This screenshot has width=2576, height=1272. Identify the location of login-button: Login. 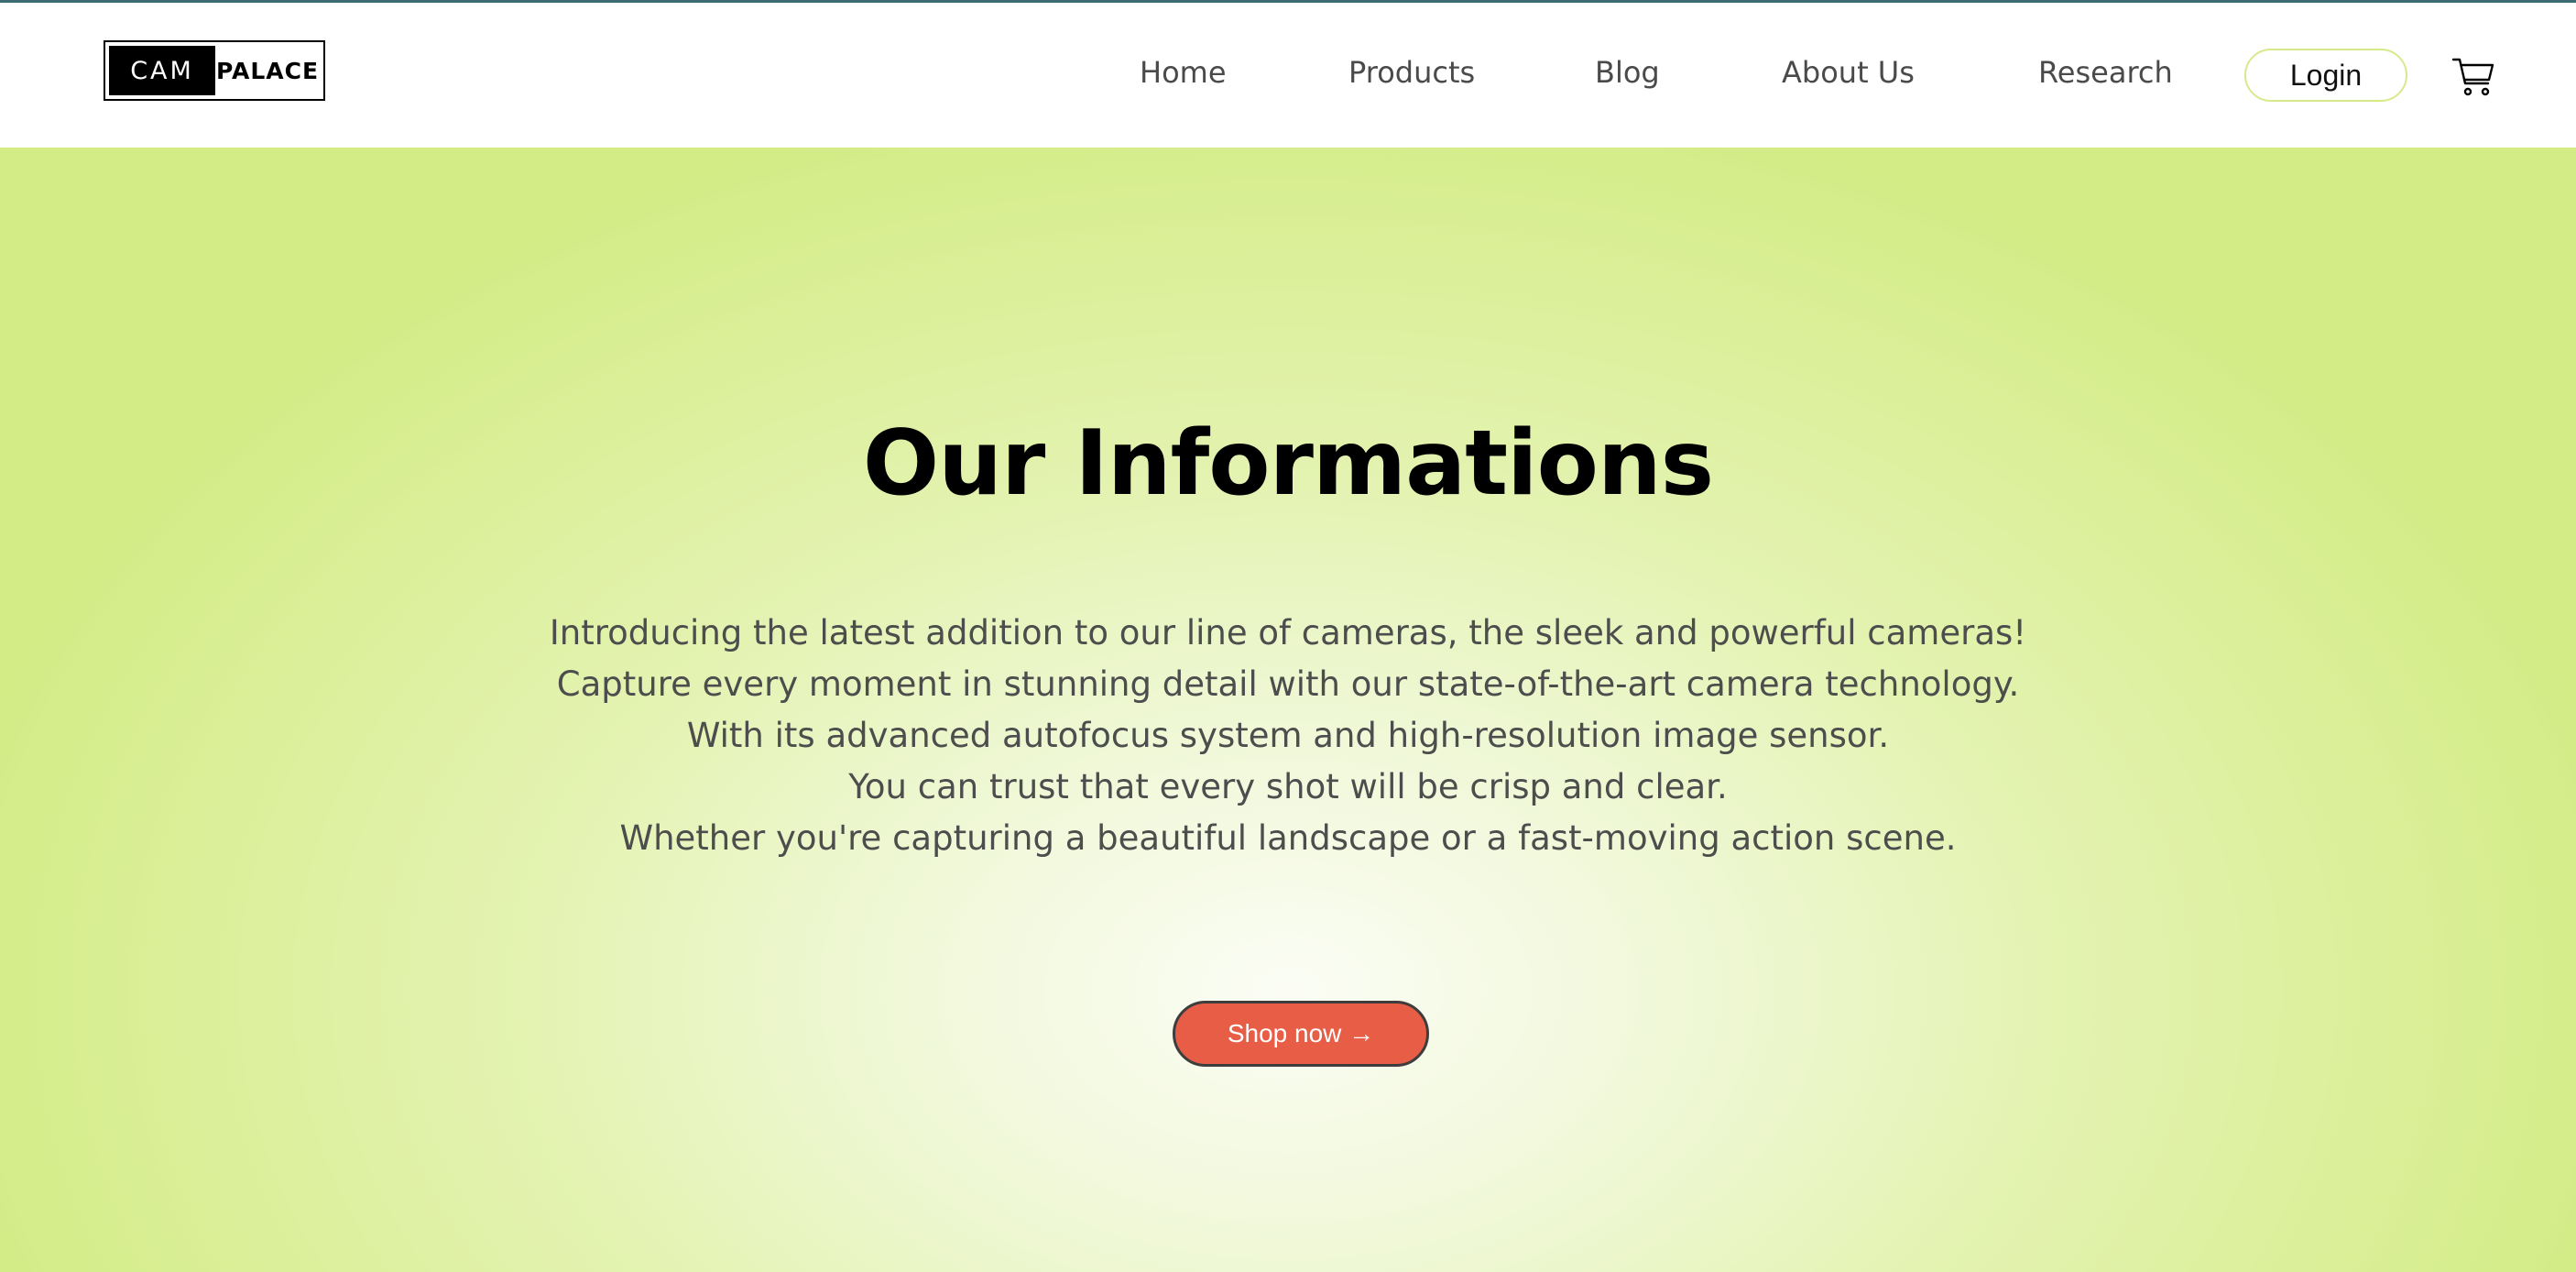
(2325, 76).